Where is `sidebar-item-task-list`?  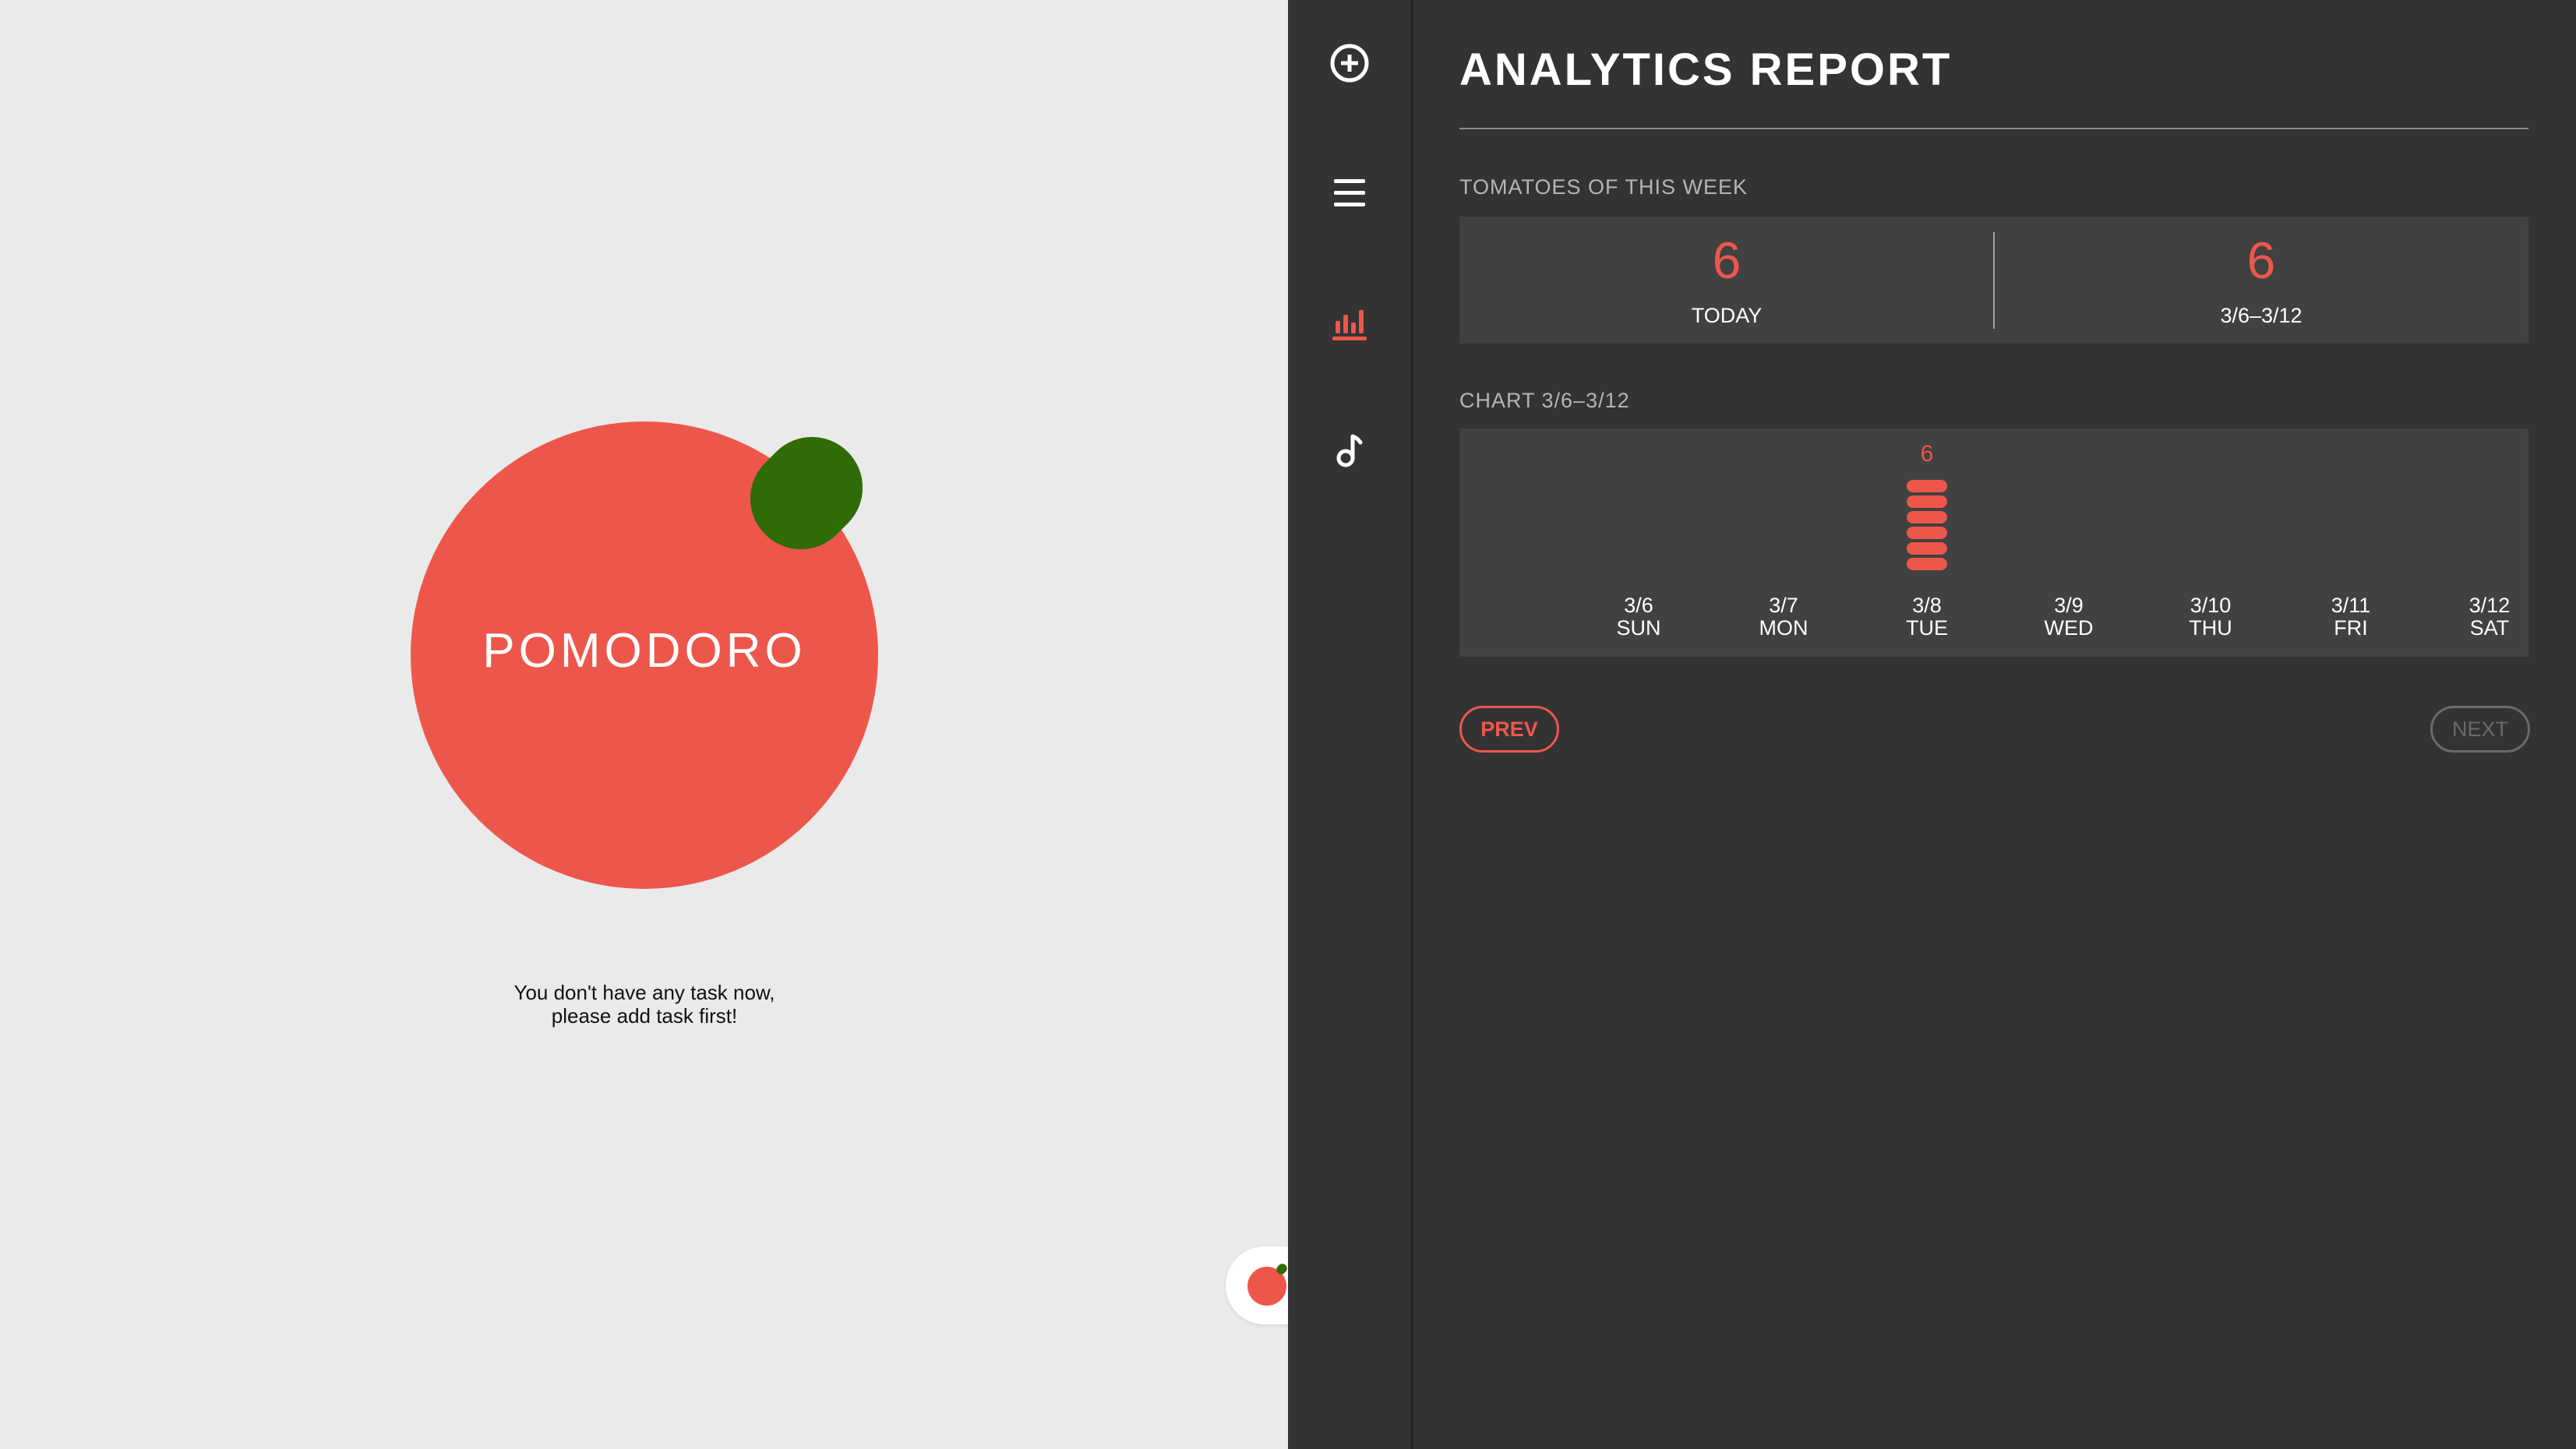 sidebar-item-task-list is located at coordinates (1349, 193).